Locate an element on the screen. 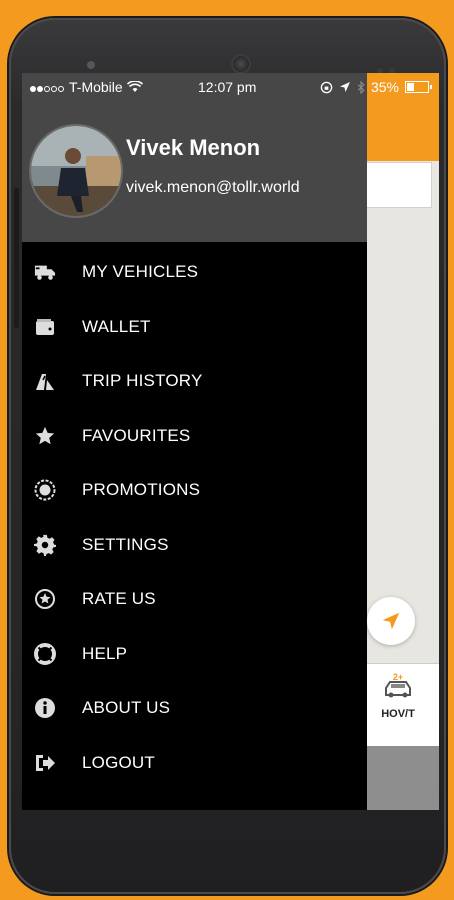 The width and height of the screenshot is (454, 900). menu-item-rate-us: RATE US is located at coordinates (194, 599).